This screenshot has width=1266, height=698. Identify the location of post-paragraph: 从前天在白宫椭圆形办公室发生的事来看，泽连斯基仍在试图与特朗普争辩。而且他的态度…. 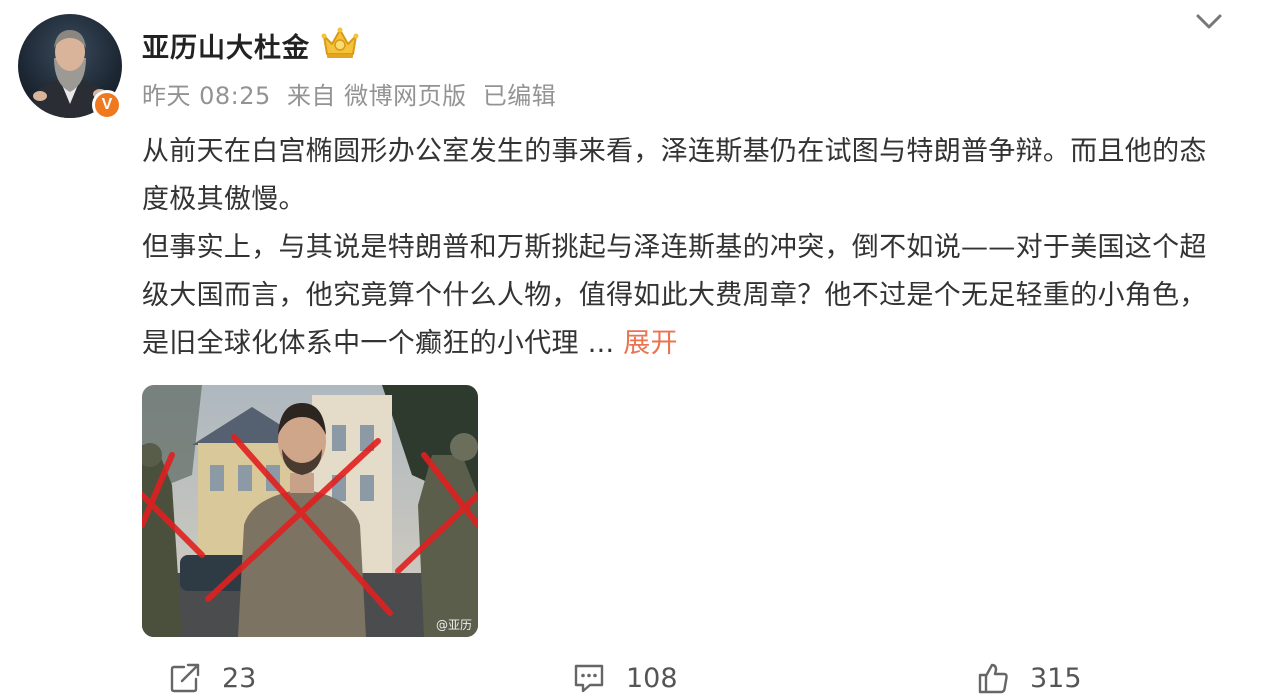
(674, 175).